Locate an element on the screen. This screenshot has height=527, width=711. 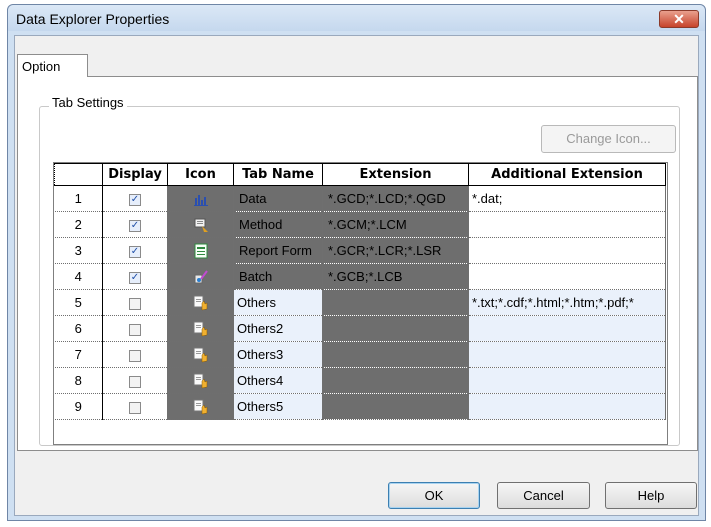
cancel-button: Cancel is located at coordinates (543, 495).